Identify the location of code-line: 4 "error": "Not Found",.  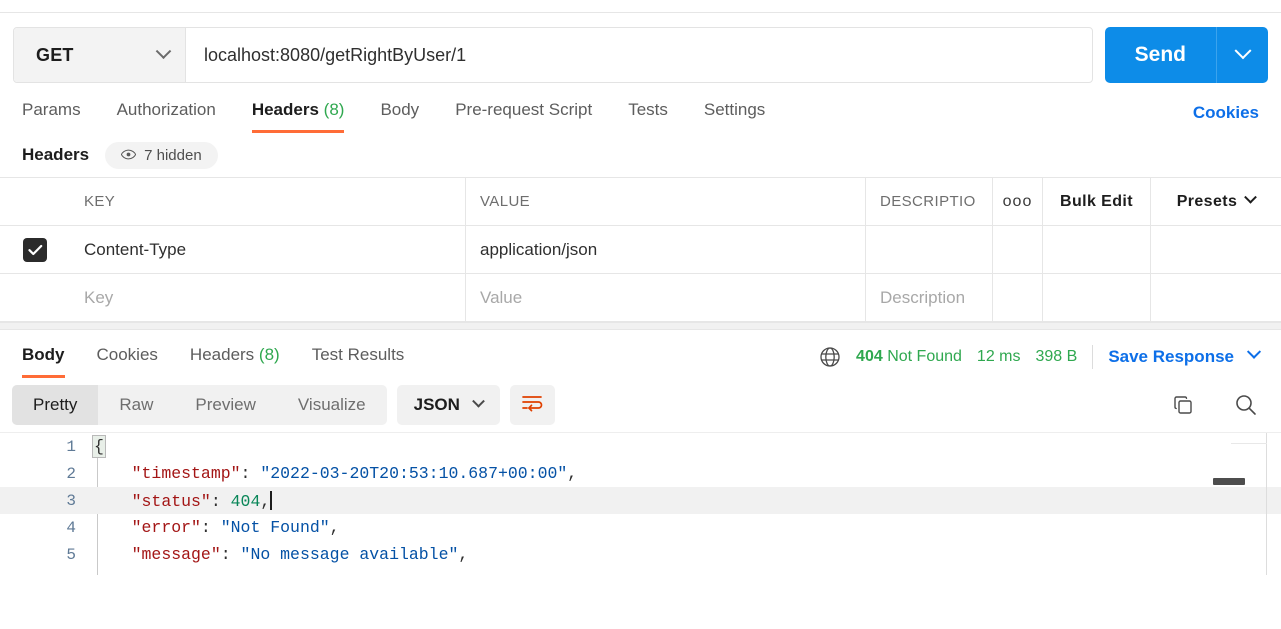
(640, 527).